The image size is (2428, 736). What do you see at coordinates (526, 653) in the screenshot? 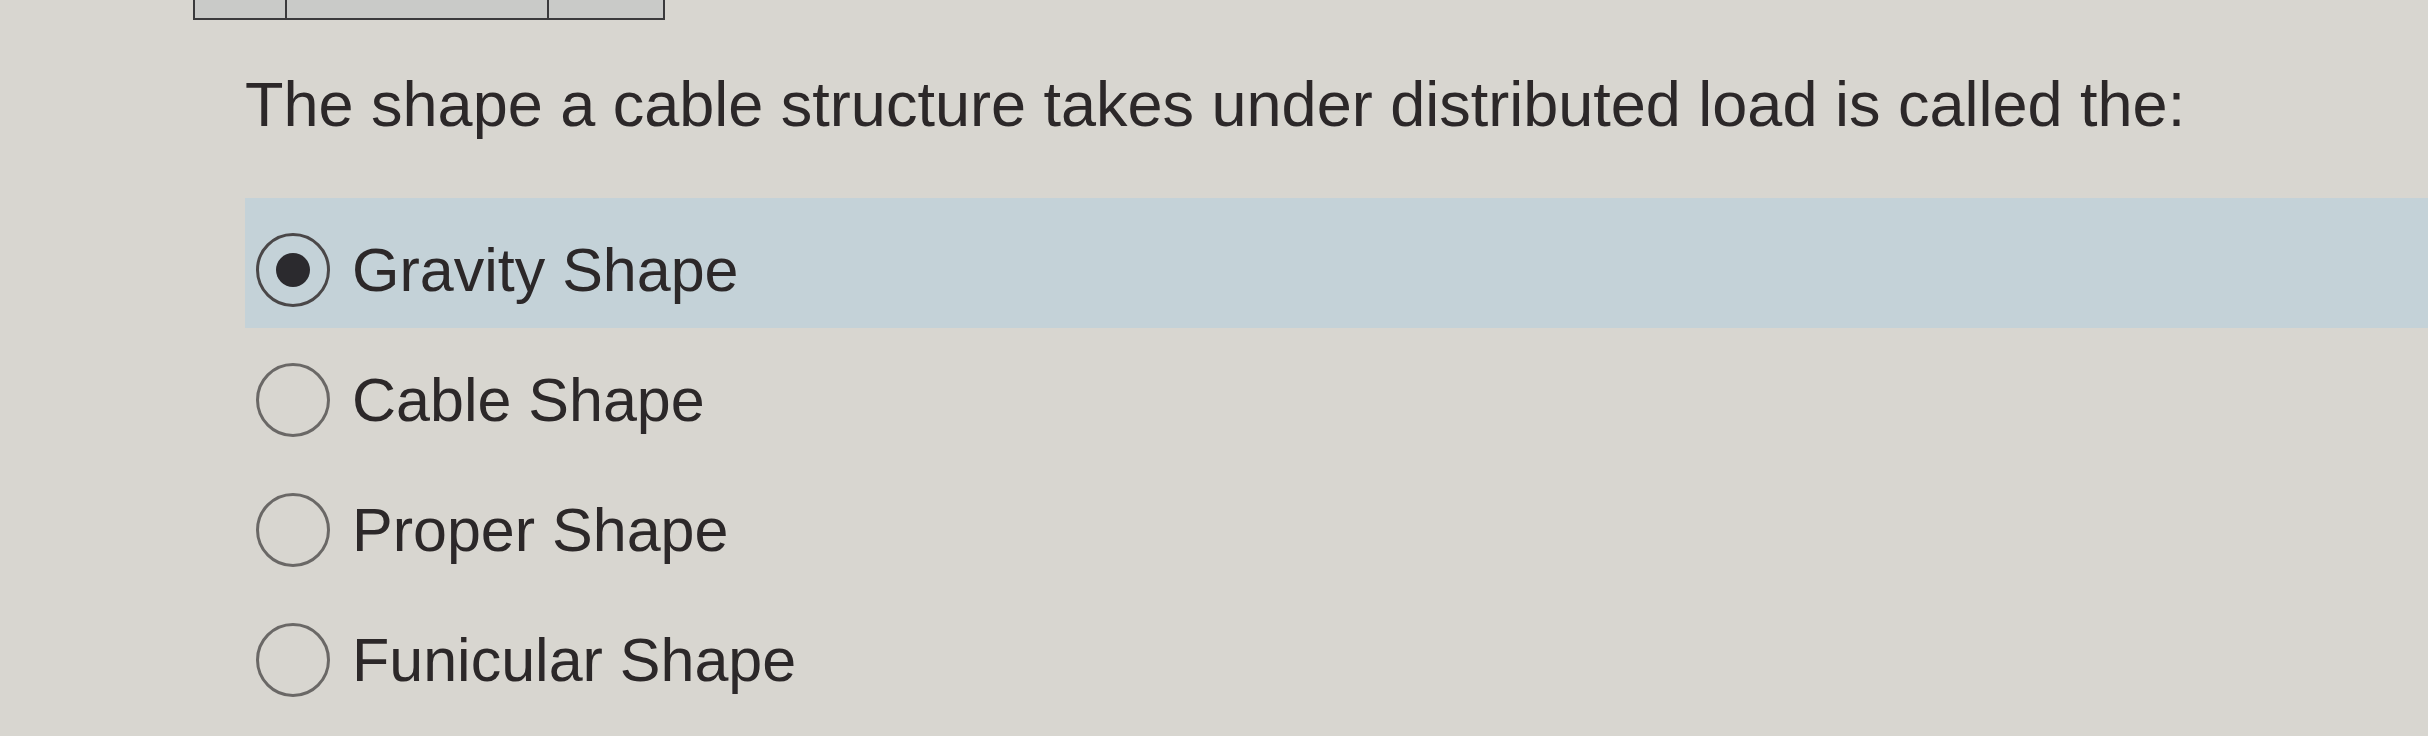
I see `answer-option: Funicular Shape` at bounding box center [526, 653].